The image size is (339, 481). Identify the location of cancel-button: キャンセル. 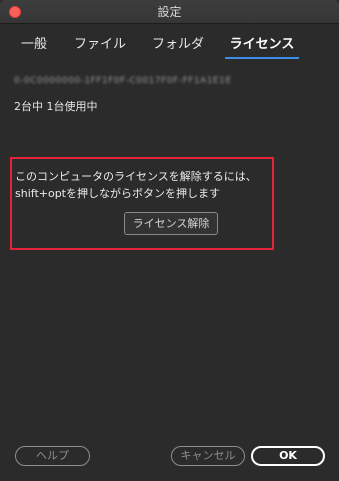
(208, 456).